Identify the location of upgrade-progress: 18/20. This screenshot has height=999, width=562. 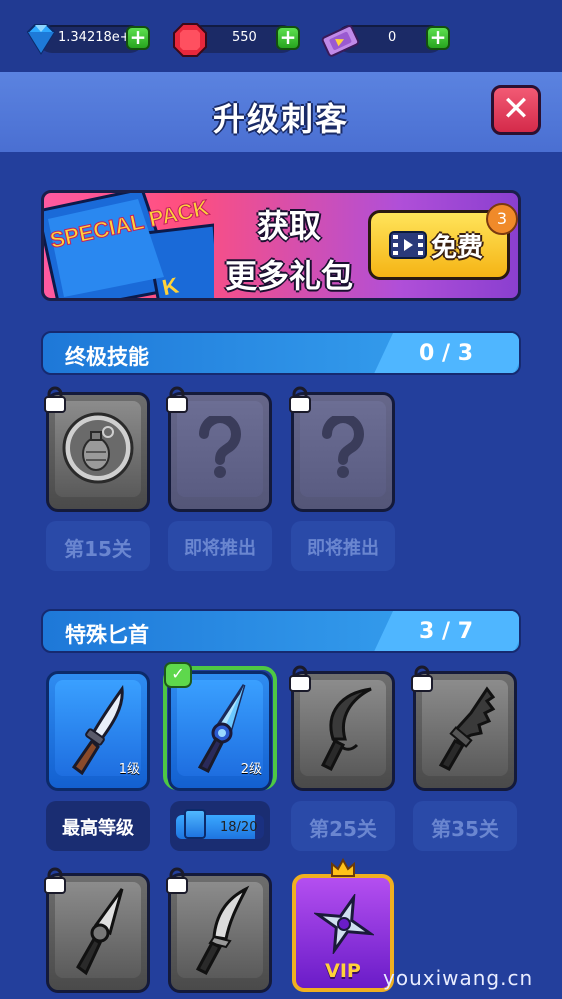
(220, 826).